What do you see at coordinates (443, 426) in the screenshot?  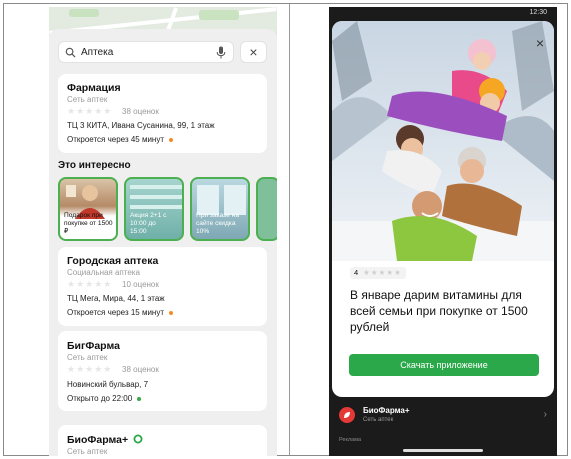 I see `advertiser-bar: БиоФарма+ Сеть аптек › Реклама` at bounding box center [443, 426].